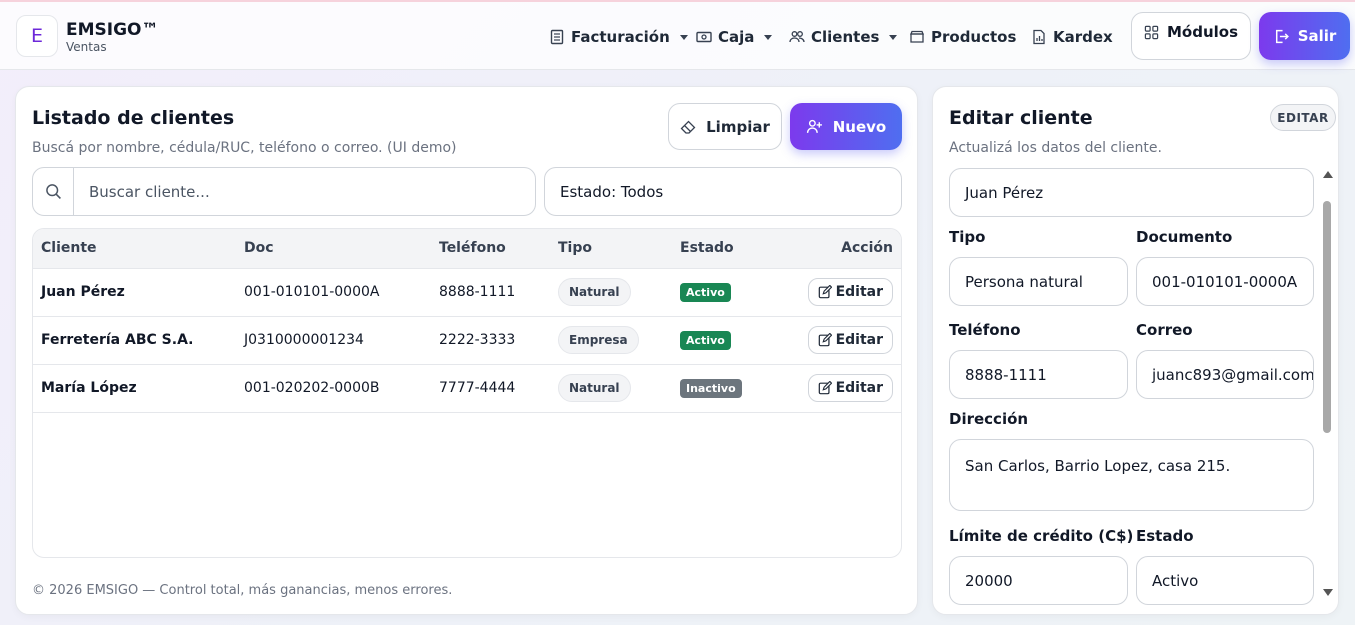 Image resolution: width=1355 pixels, height=625 pixels. Describe the element at coordinates (598, 340) in the screenshot. I see `tipo-pill: Empresa` at that location.